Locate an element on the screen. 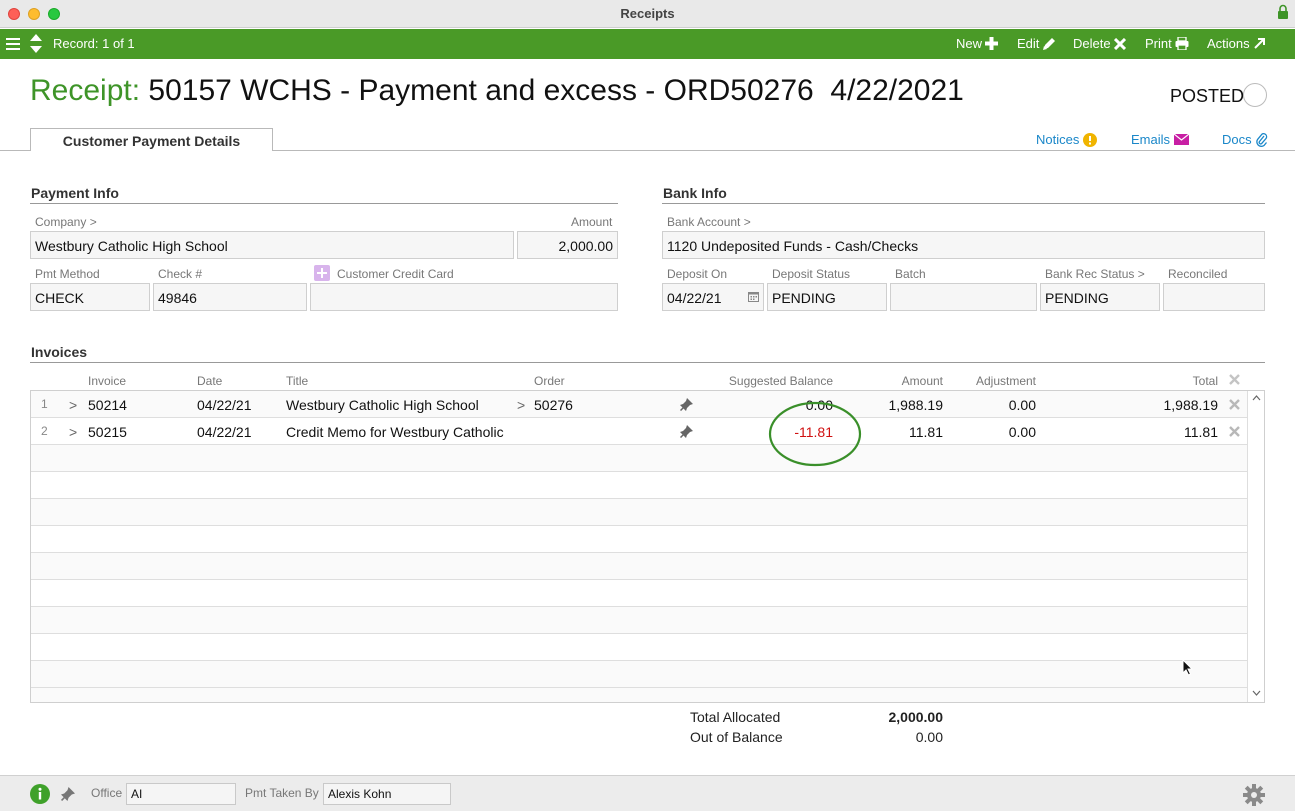  notices-link: Notices is located at coordinates (1067, 139).